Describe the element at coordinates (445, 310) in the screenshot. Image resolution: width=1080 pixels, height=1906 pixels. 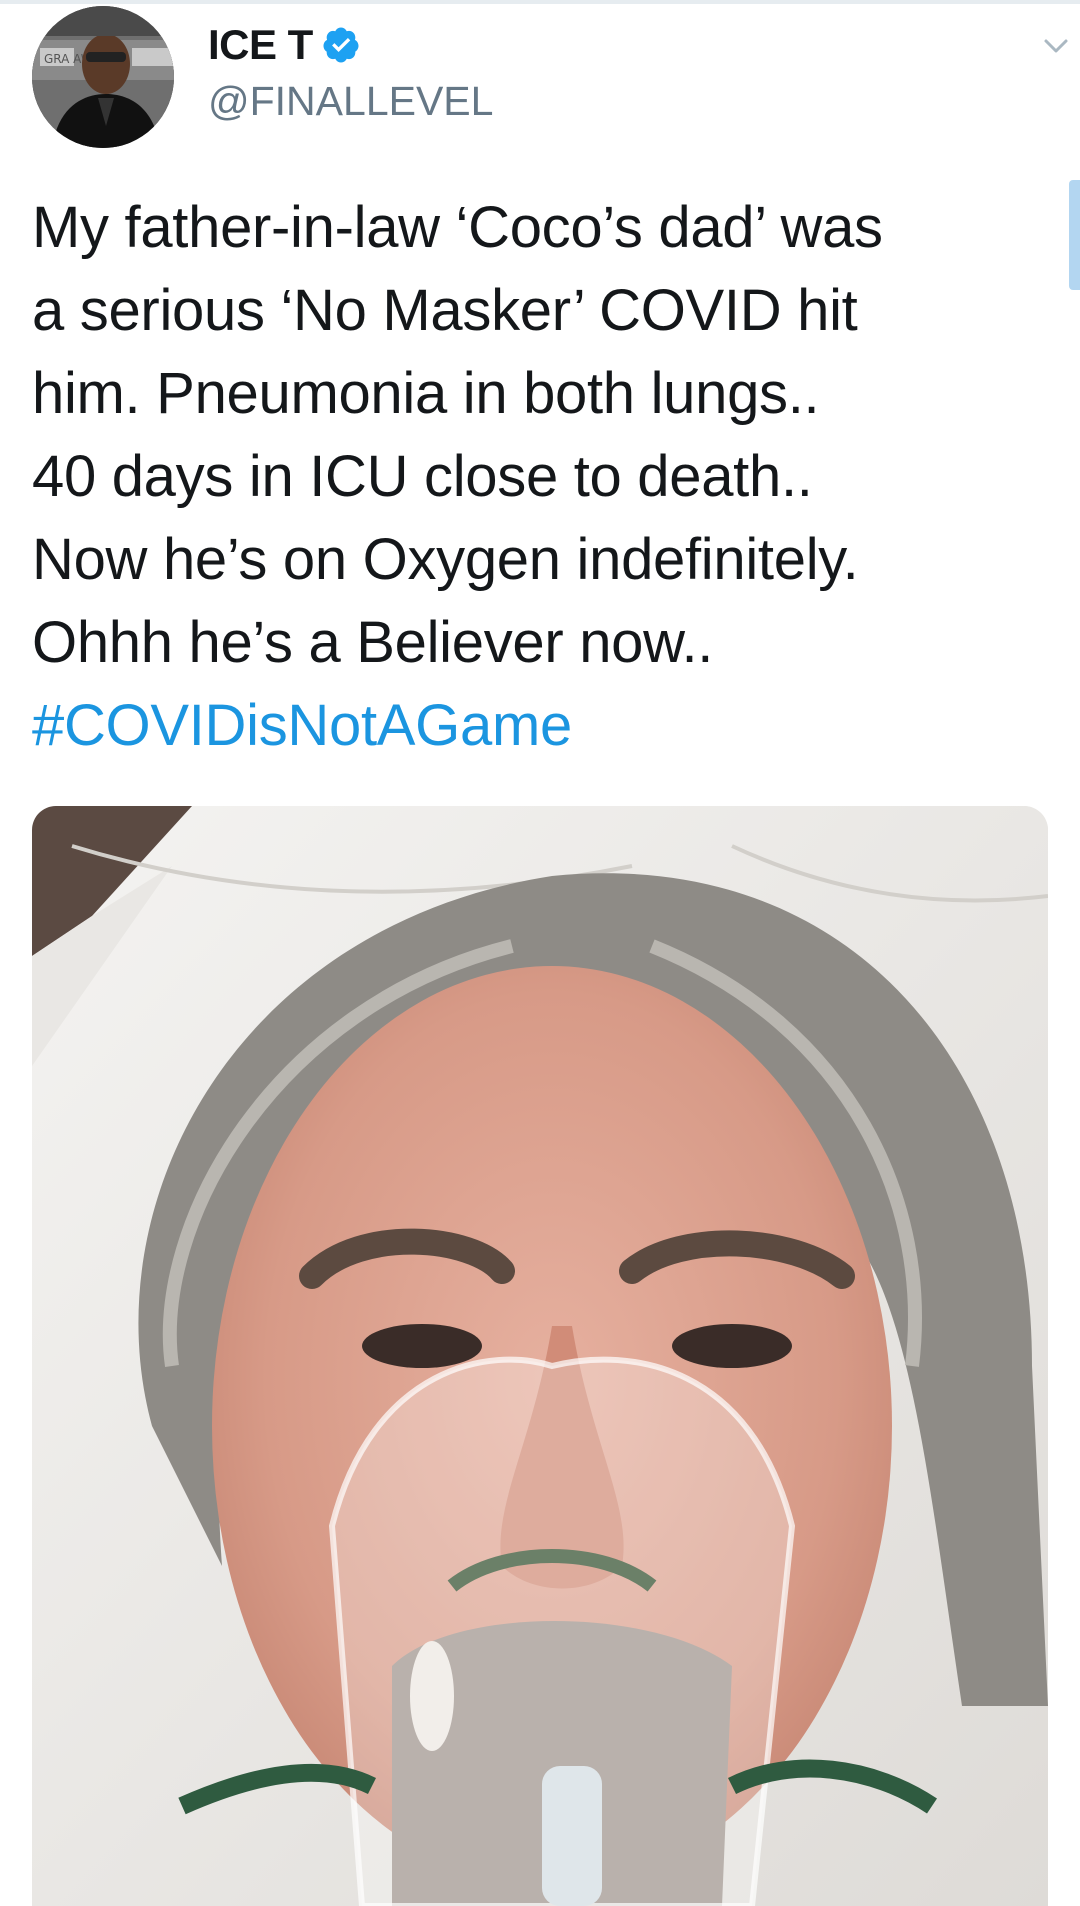
I see `tweet-text-line: a serious ‘No Masker’ COVID hit` at that location.